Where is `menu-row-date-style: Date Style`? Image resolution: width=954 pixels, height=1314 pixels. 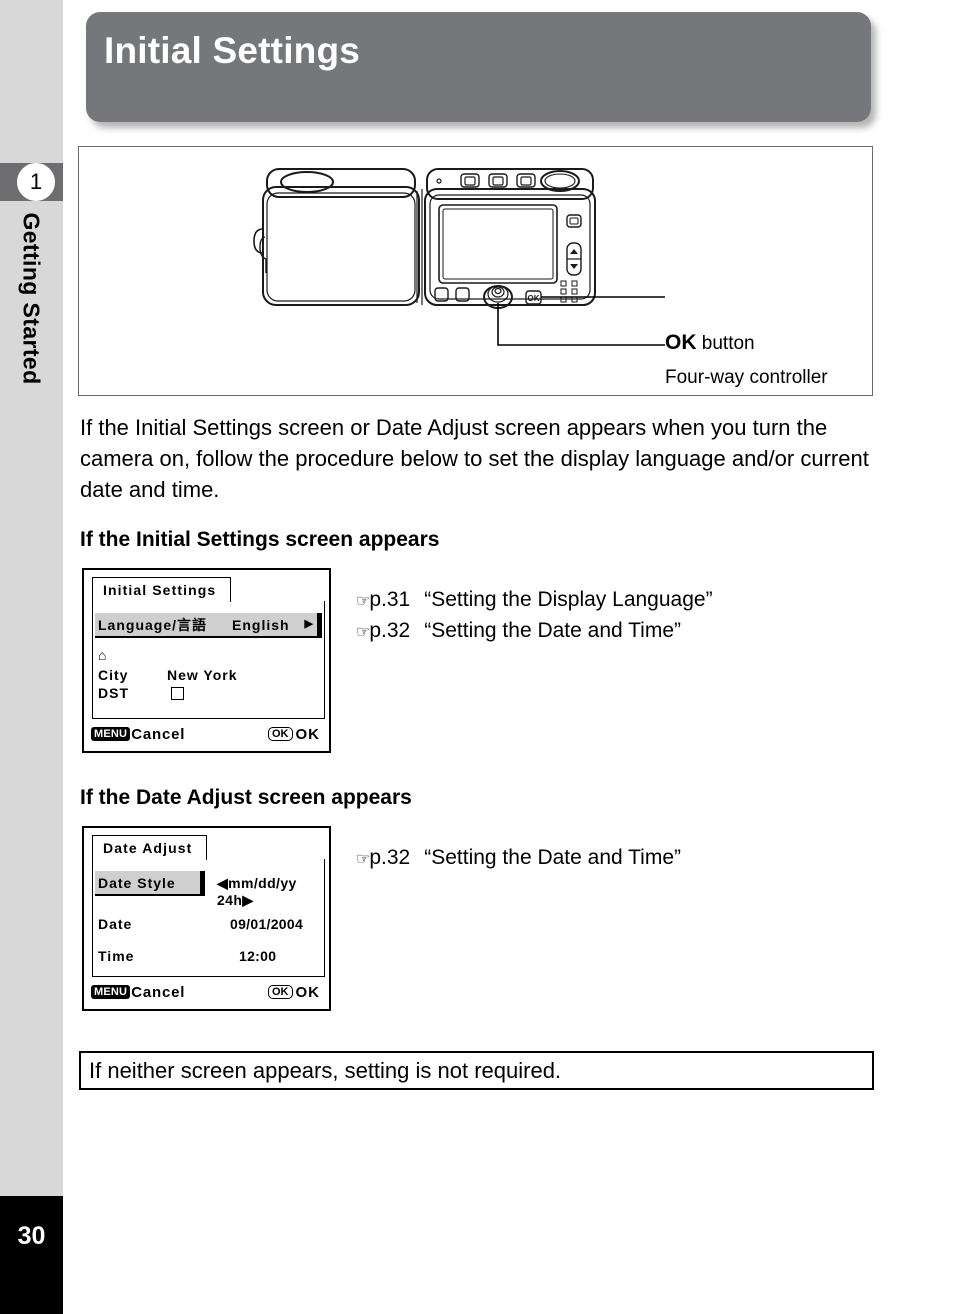 menu-row-date-style: Date Style is located at coordinates (150, 883).